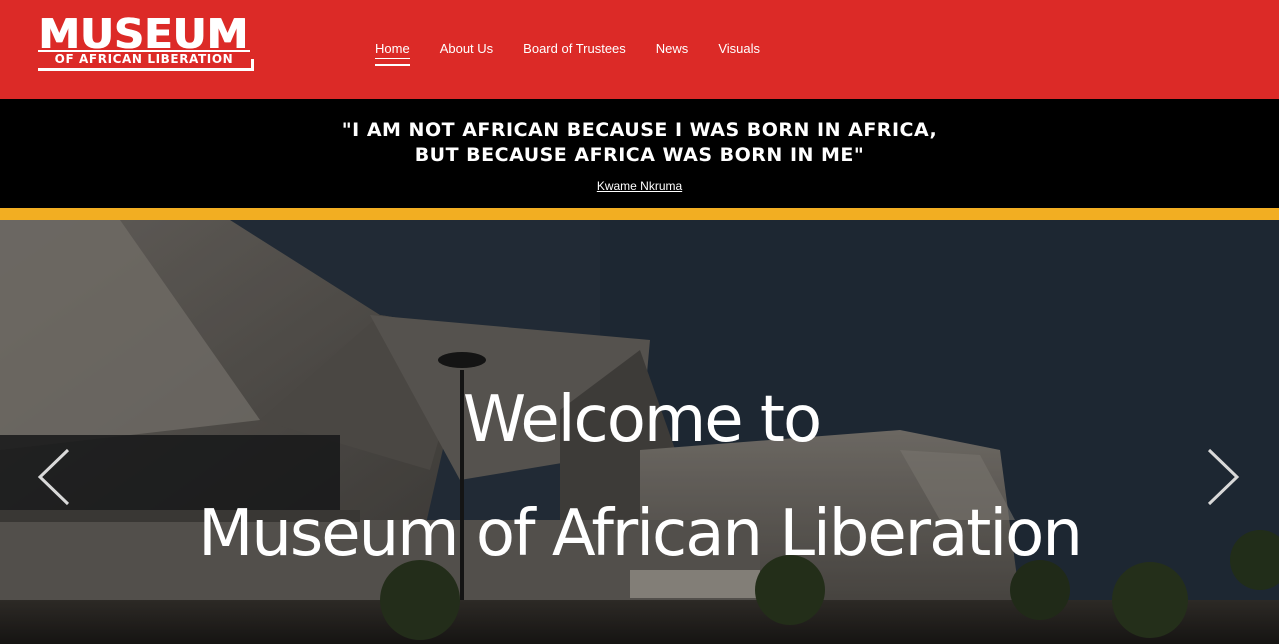  What do you see at coordinates (642, 420) in the screenshot?
I see `hero-welcome-text: Welcome to` at bounding box center [642, 420].